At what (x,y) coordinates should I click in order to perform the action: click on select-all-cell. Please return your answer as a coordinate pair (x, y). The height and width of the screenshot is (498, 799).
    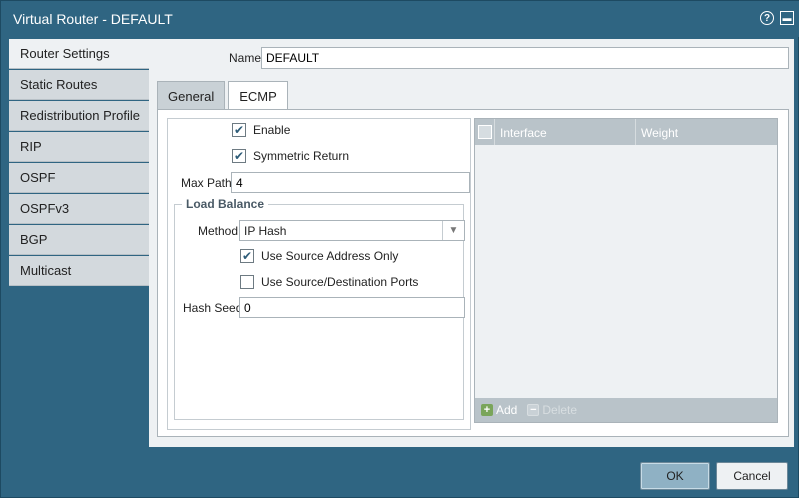
    Looking at the image, I should click on (485, 132).